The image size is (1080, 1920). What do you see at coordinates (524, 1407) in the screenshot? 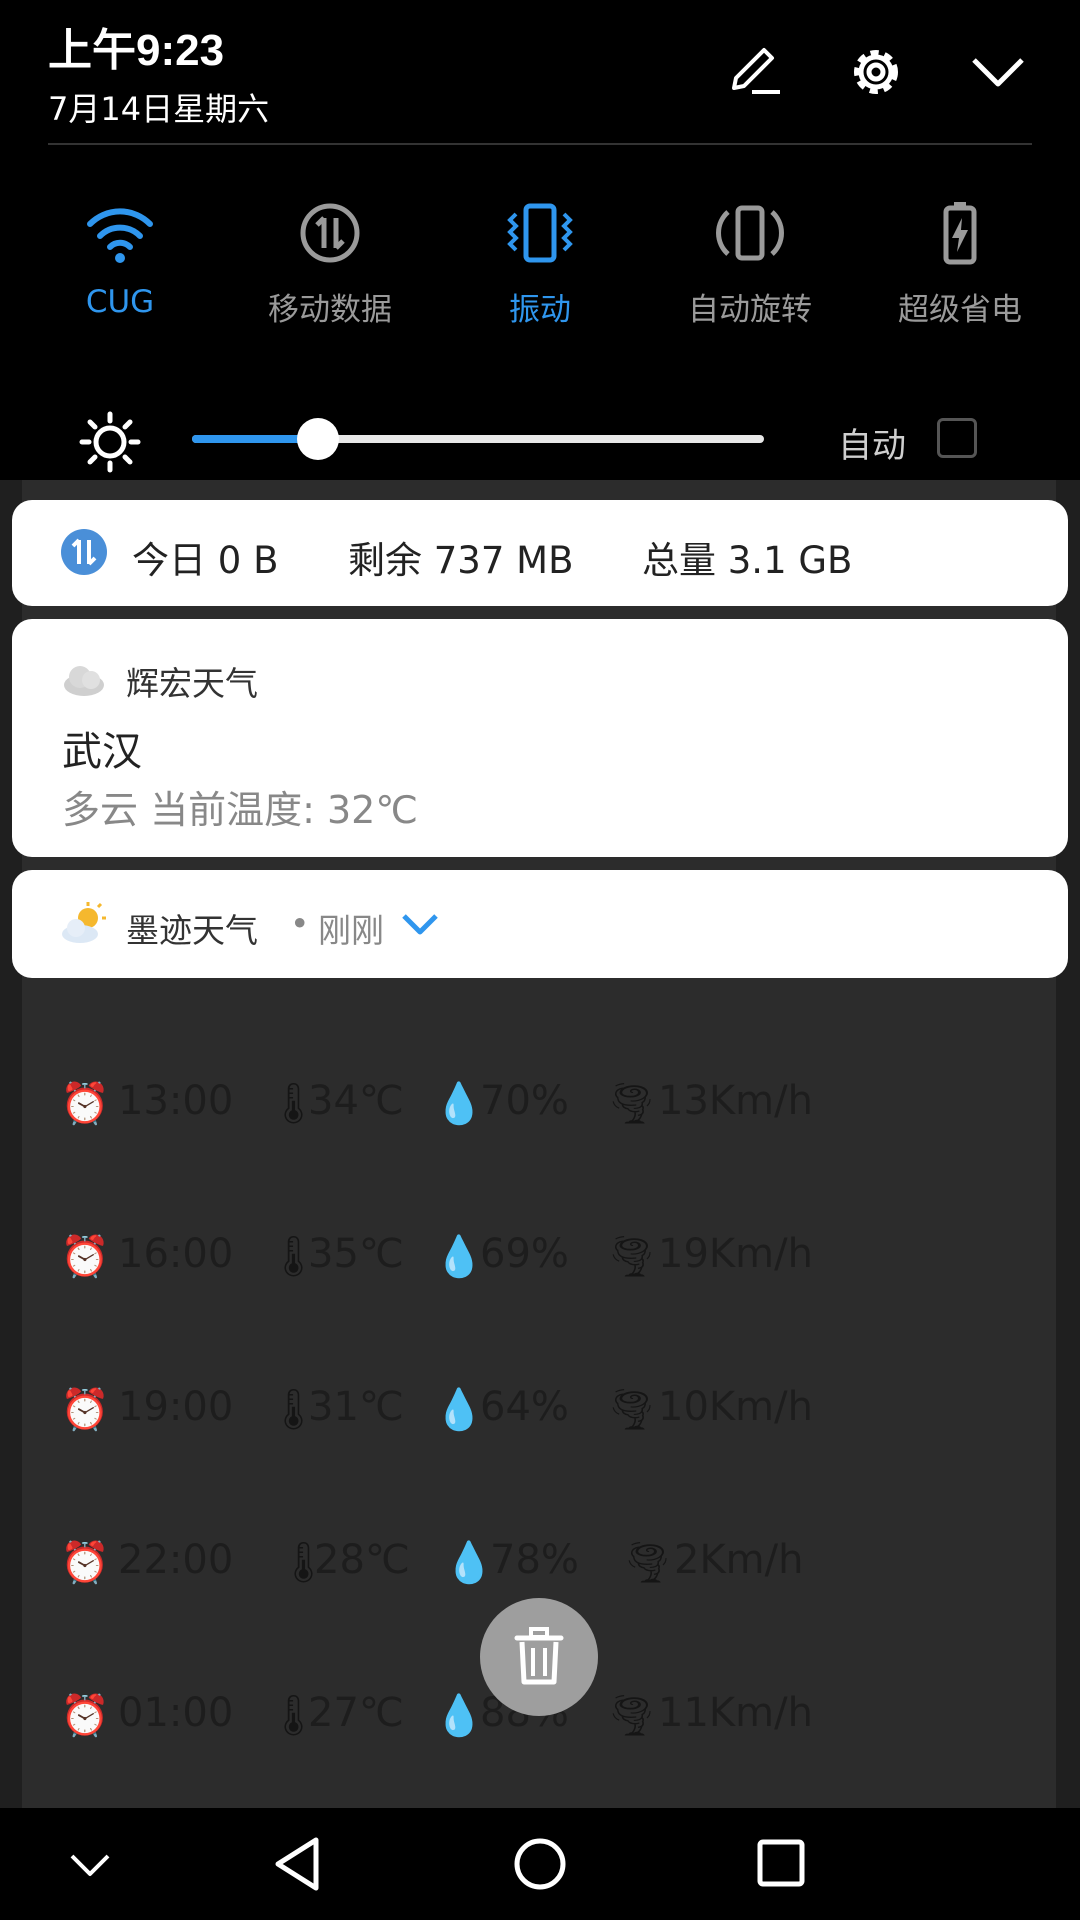
I see `forecast-humidity: 64%` at bounding box center [524, 1407].